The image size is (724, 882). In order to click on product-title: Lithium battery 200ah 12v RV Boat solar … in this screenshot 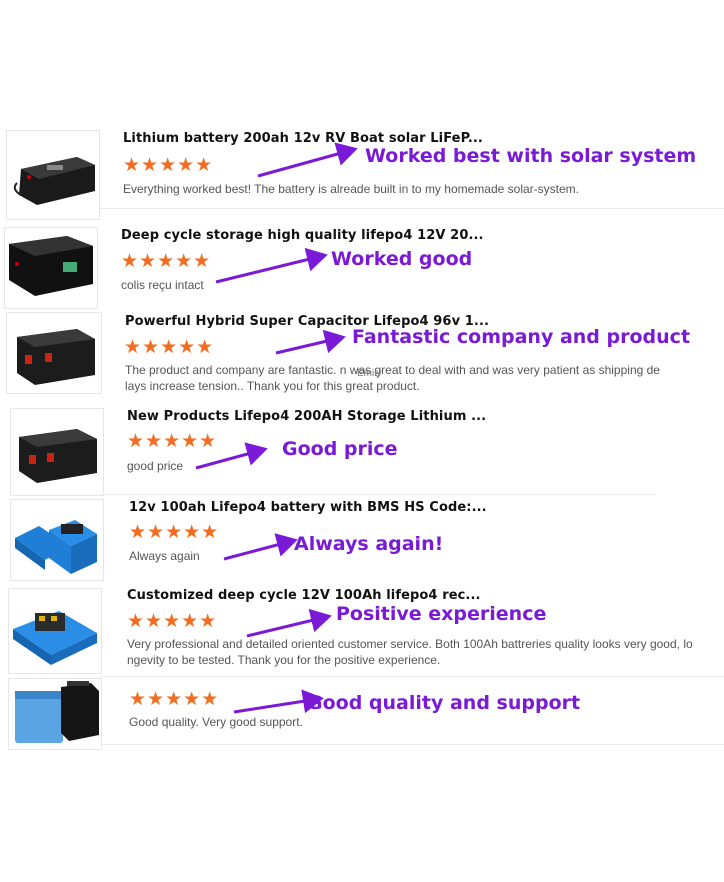, I will do `click(303, 138)`.